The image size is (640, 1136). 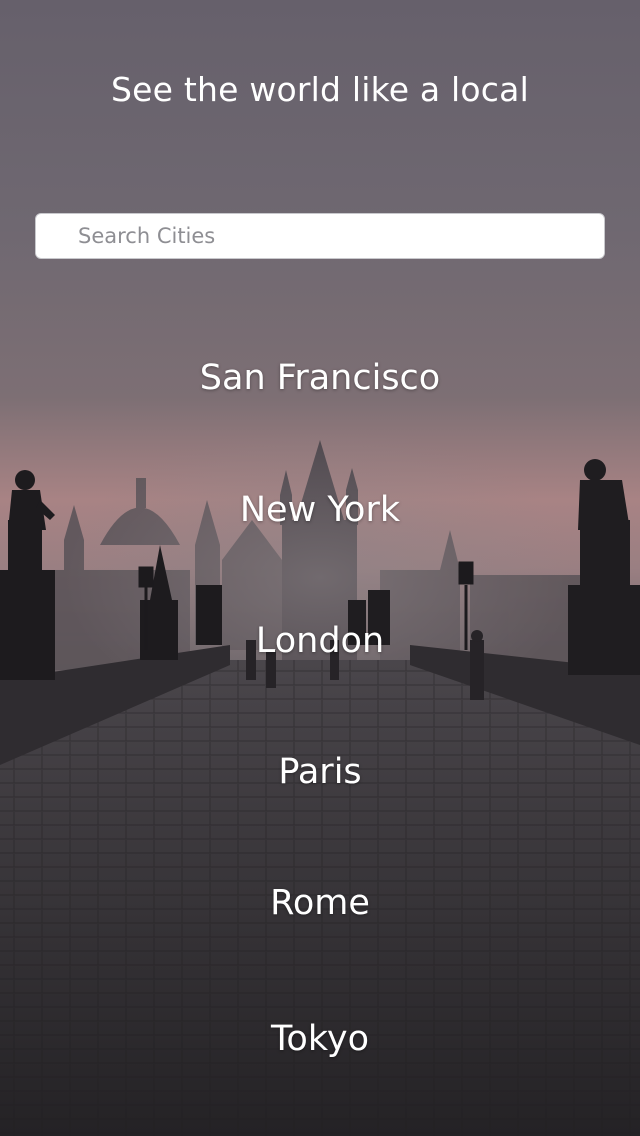 What do you see at coordinates (320, 89) in the screenshot?
I see `page-title: See the world like a local` at bounding box center [320, 89].